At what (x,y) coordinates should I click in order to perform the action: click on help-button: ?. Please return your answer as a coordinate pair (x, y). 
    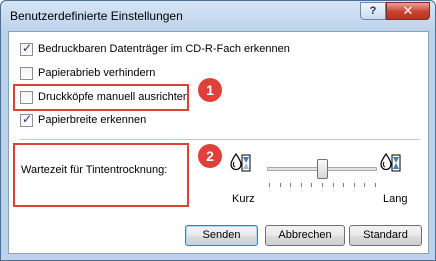
    Looking at the image, I should click on (373, 11).